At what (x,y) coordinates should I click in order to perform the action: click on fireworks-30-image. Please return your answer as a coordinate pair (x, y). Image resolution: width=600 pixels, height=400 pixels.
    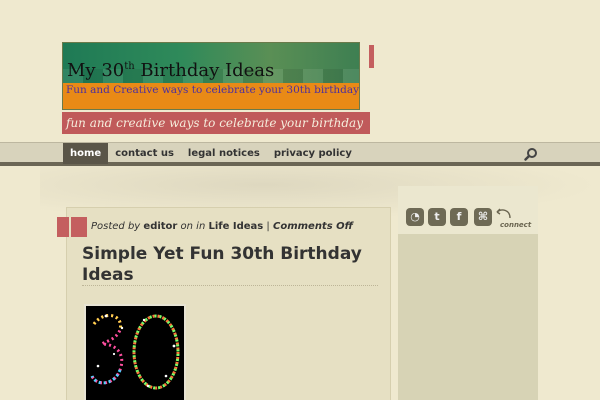
    Looking at the image, I should click on (135, 352).